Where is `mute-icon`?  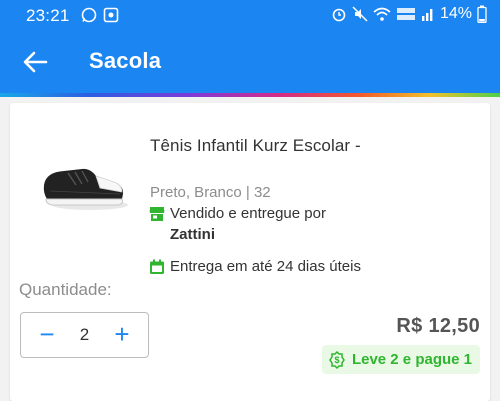 mute-icon is located at coordinates (360, 14).